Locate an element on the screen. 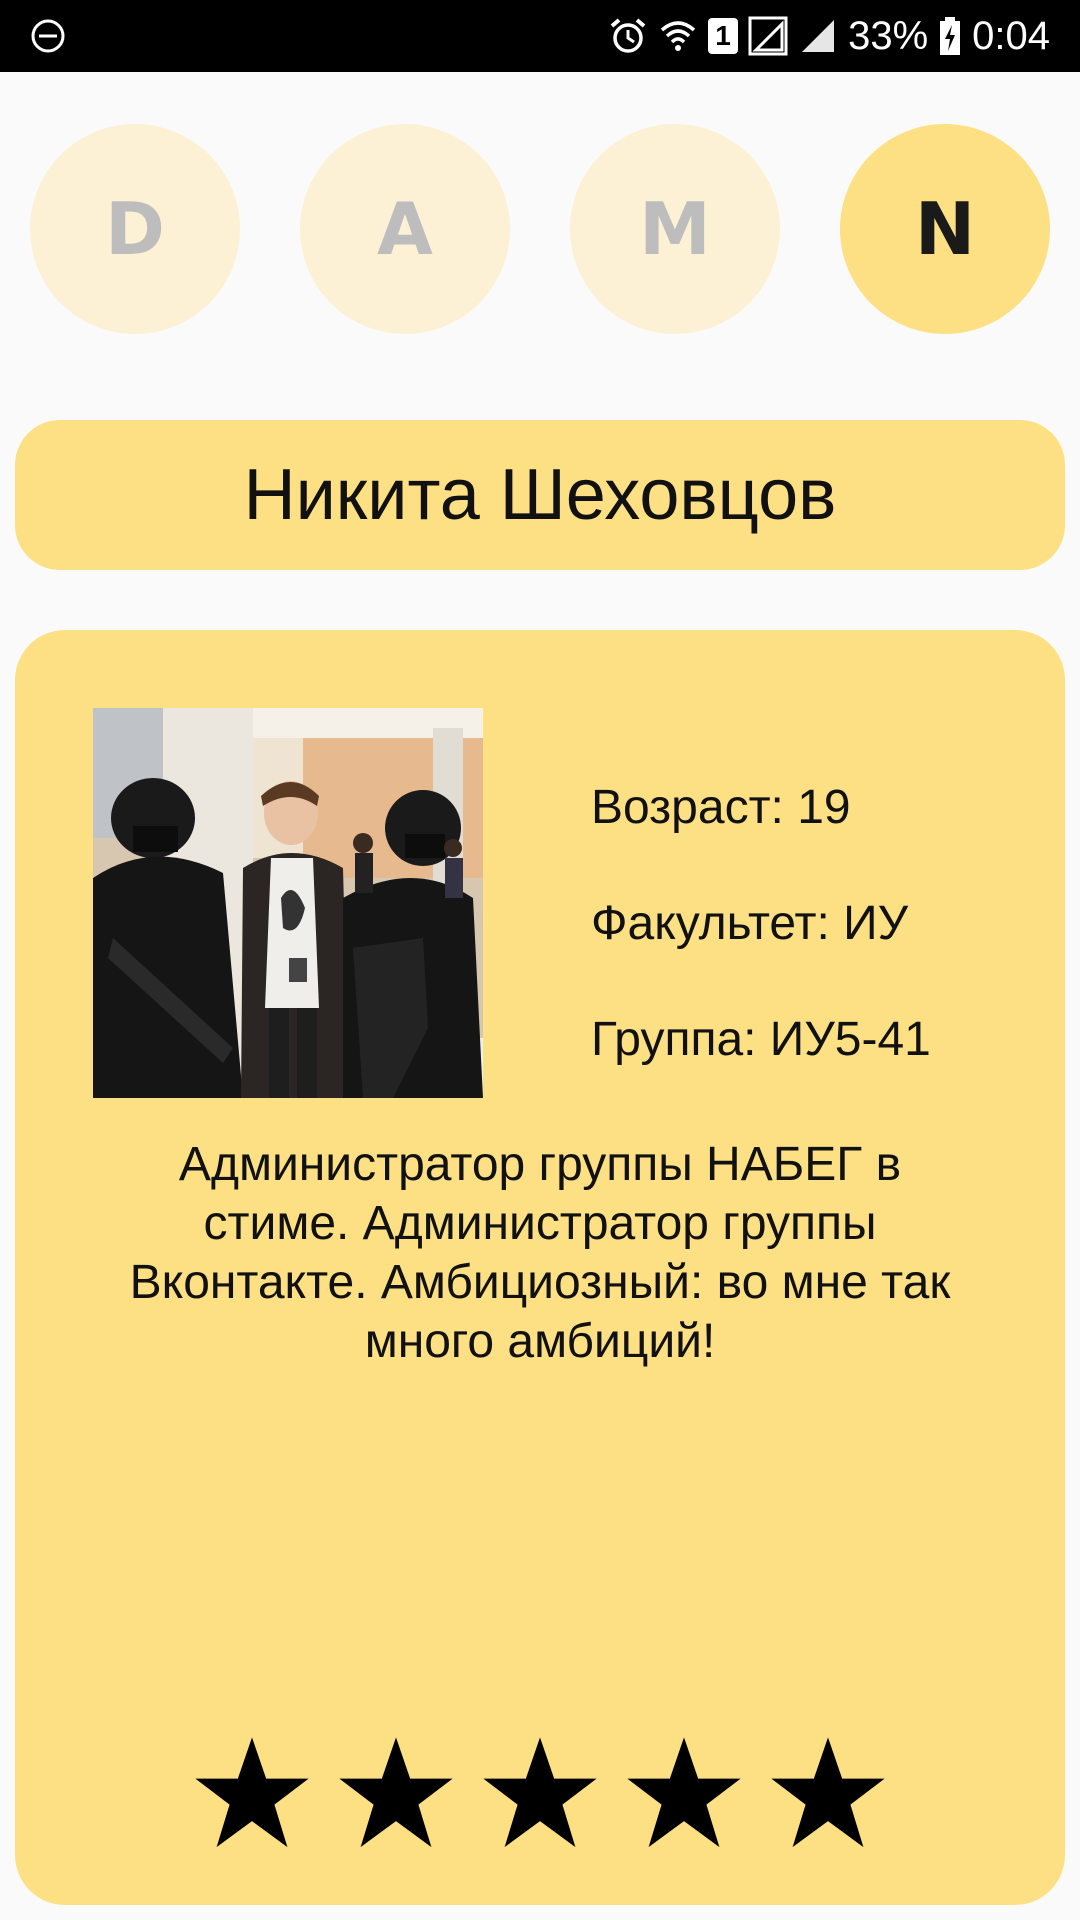 The image size is (1080, 1920). sim-slot-badge: 1 is located at coordinates (723, 36).